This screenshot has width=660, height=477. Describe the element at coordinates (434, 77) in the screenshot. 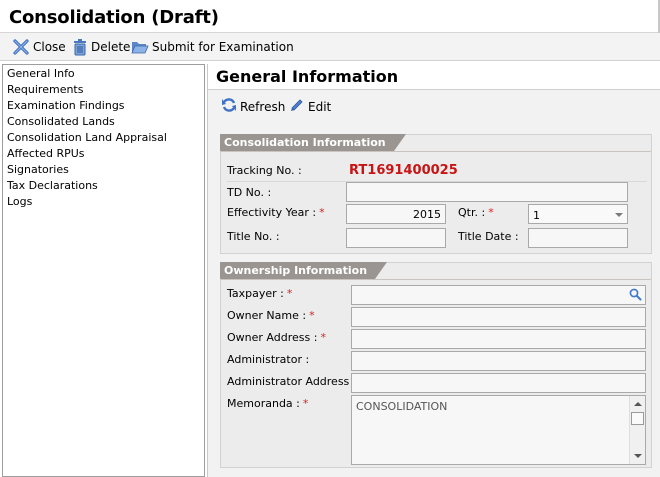

I see `main-header: General Information` at that location.